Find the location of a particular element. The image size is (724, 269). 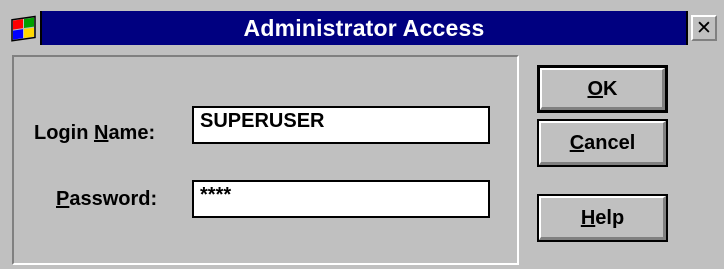

cancel-button: Cancel is located at coordinates (602, 143).